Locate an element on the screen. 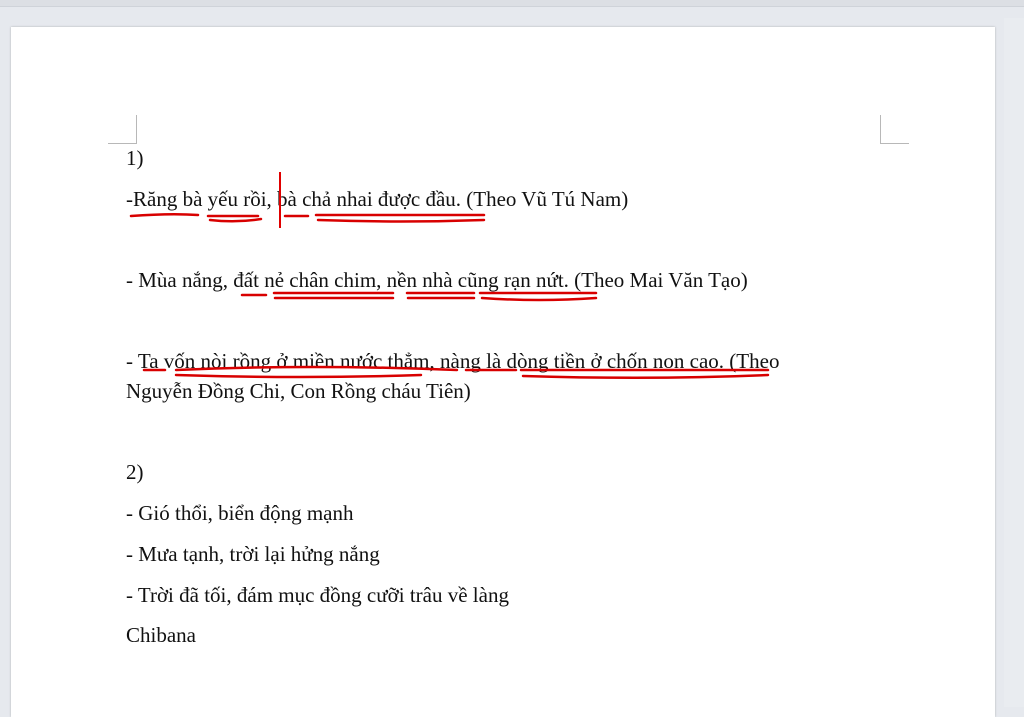  vertical-scrollbar is located at coordinates (1014, 362).